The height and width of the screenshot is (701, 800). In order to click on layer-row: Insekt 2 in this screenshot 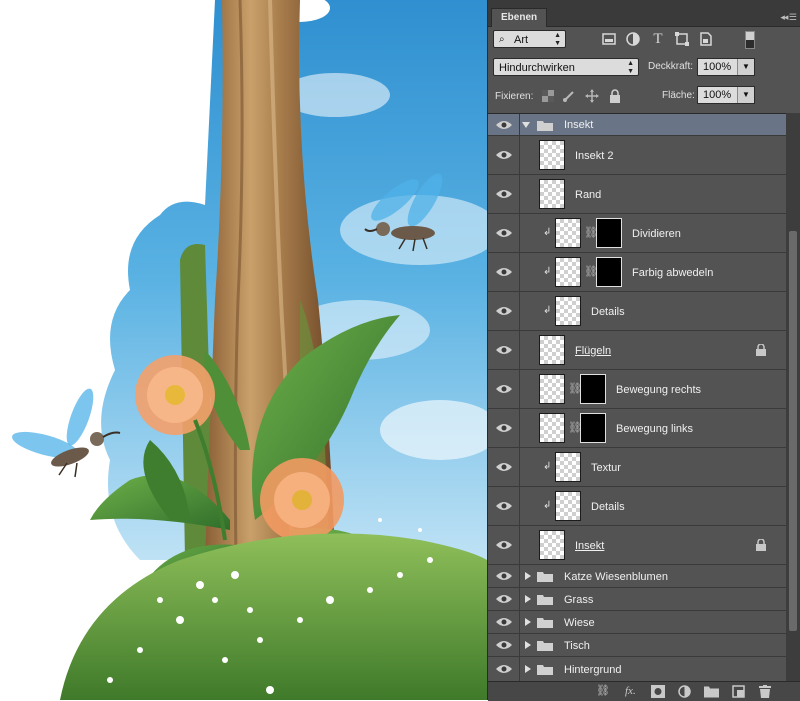, I will do `click(637, 155)`.